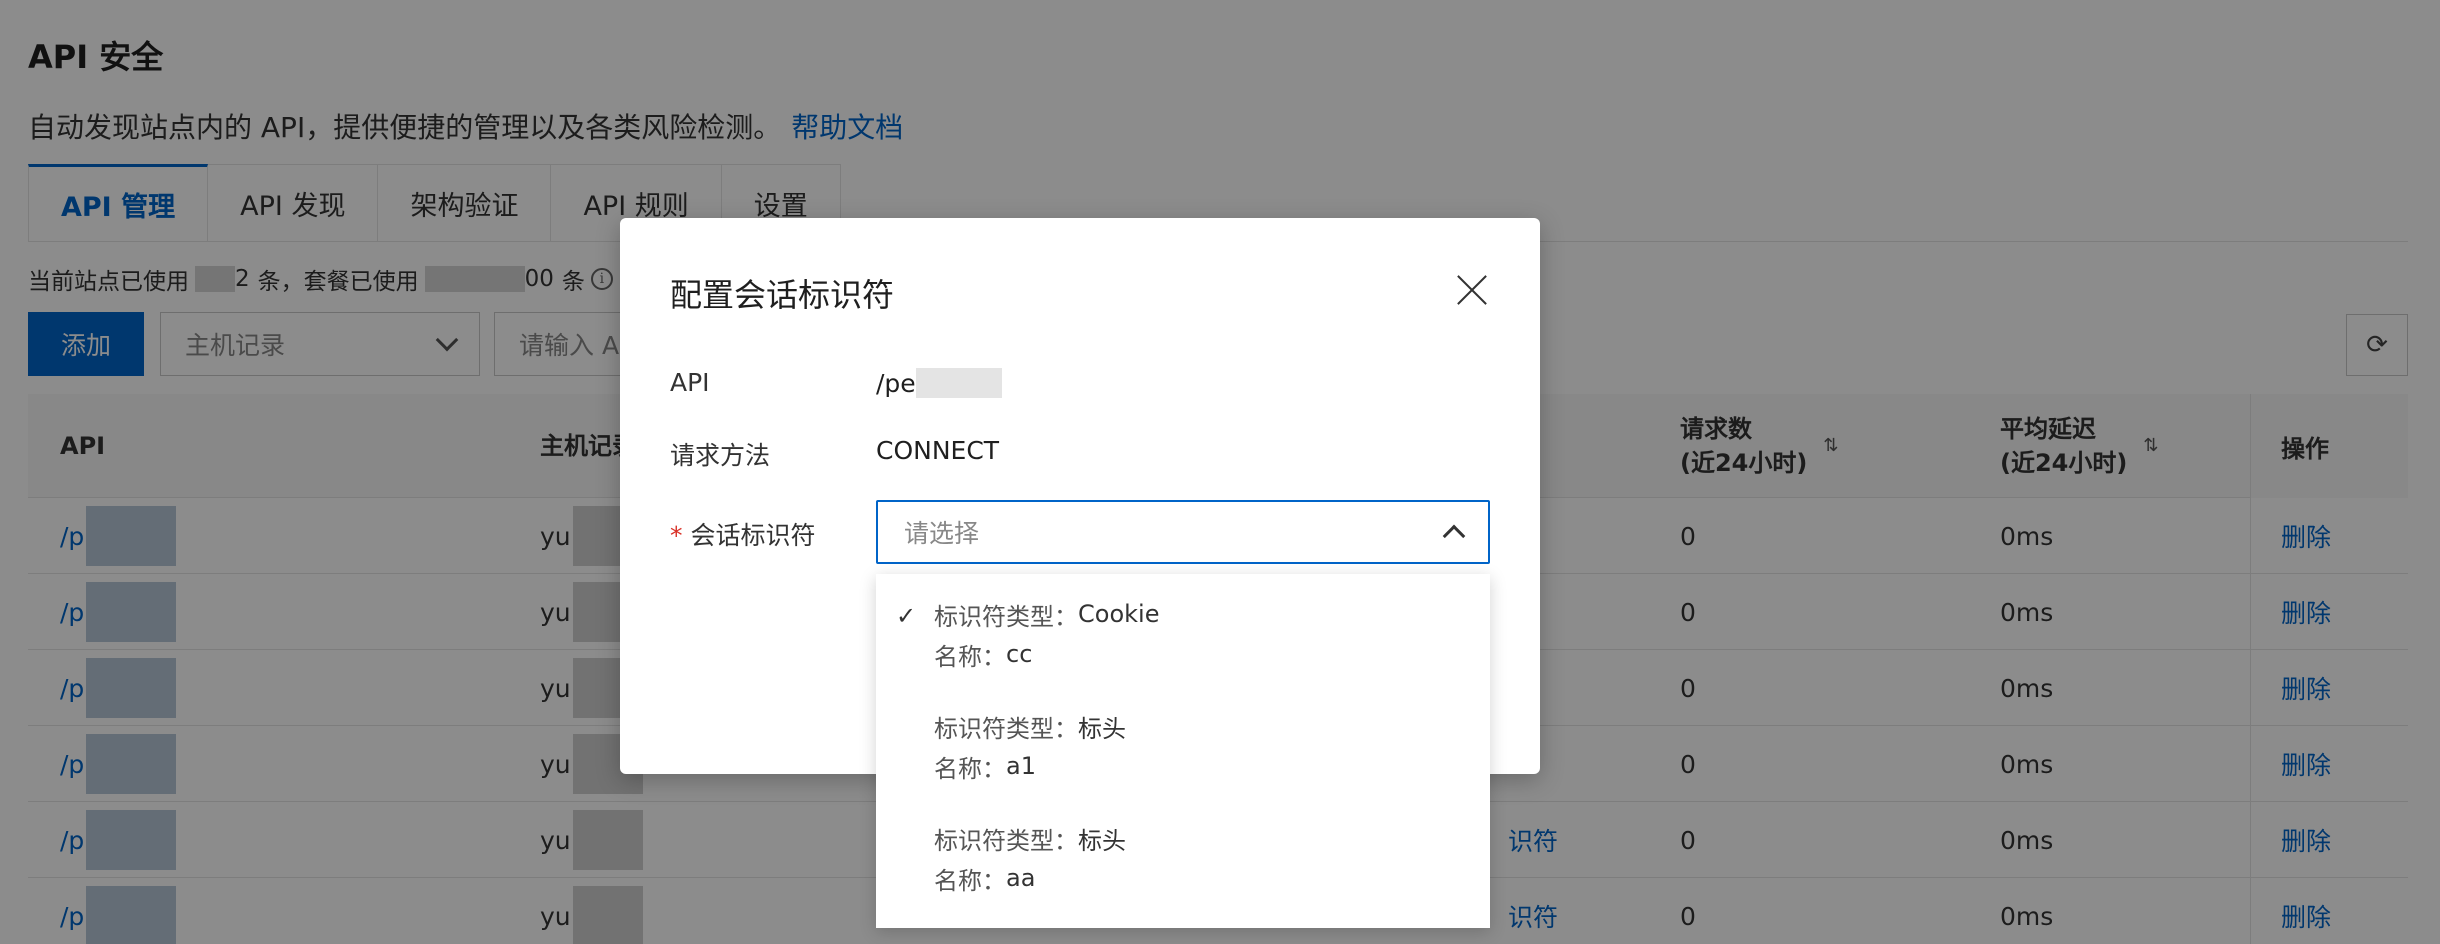  What do you see at coordinates (938, 450) in the screenshot?
I see `request-method-value: CONNECT` at bounding box center [938, 450].